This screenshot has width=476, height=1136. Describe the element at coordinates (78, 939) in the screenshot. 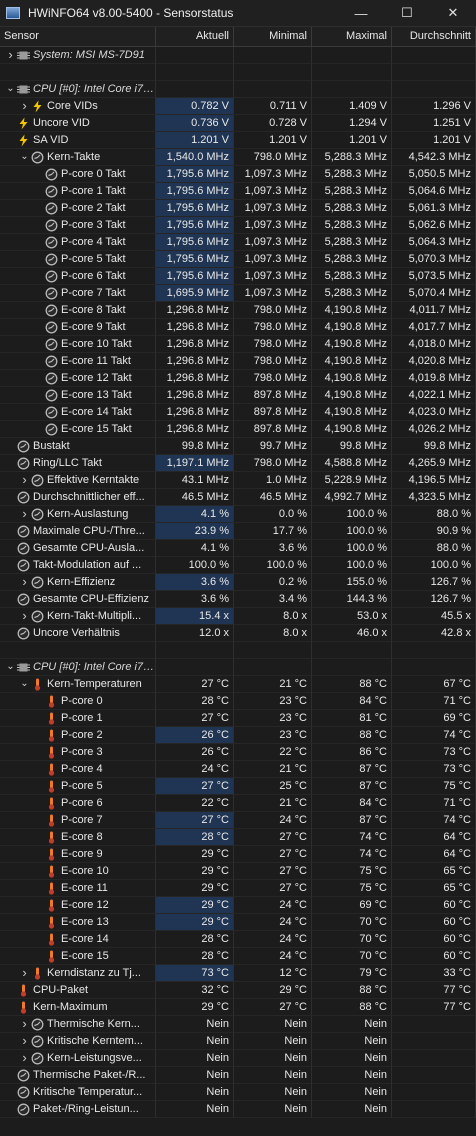

I see `sensor-name-cell: E-core 14` at that location.